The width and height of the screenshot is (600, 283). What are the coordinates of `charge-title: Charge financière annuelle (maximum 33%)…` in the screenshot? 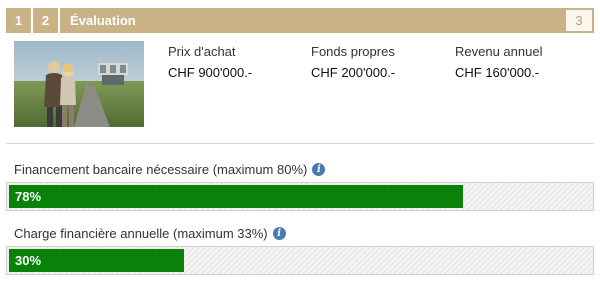 It's located at (150, 233).